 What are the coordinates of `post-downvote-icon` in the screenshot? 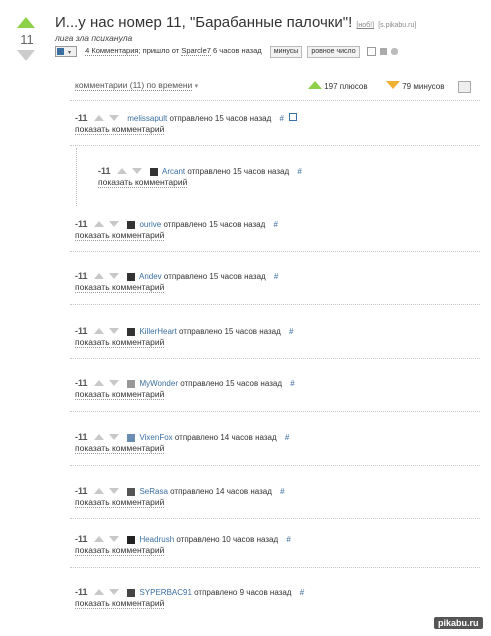 It's located at (26, 55).